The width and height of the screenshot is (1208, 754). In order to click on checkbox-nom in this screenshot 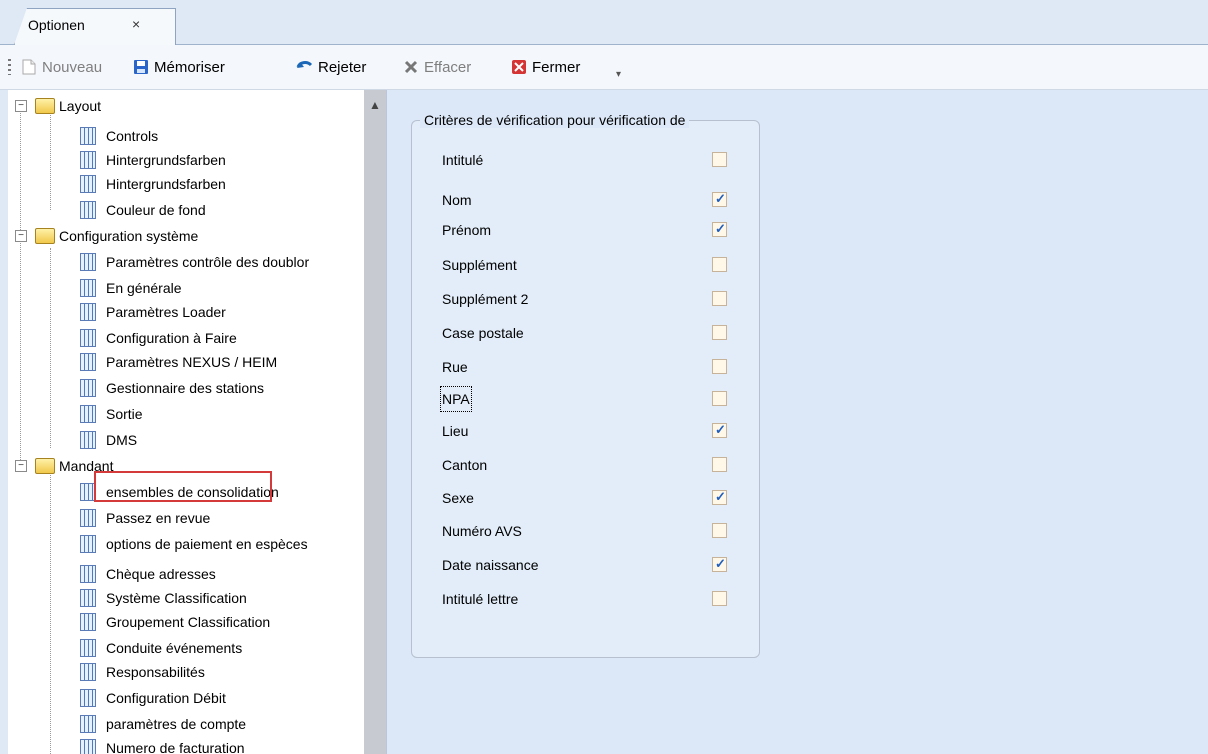, I will do `click(719, 199)`.